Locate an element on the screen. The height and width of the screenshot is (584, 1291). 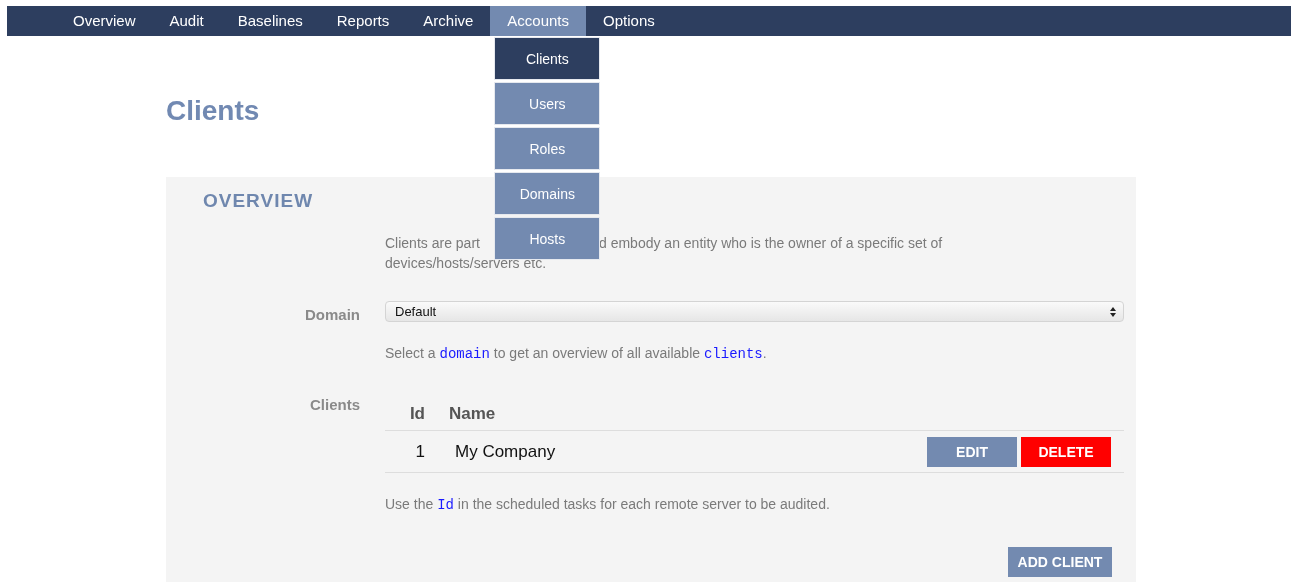
nav-tab: Audit is located at coordinates (186, 21).